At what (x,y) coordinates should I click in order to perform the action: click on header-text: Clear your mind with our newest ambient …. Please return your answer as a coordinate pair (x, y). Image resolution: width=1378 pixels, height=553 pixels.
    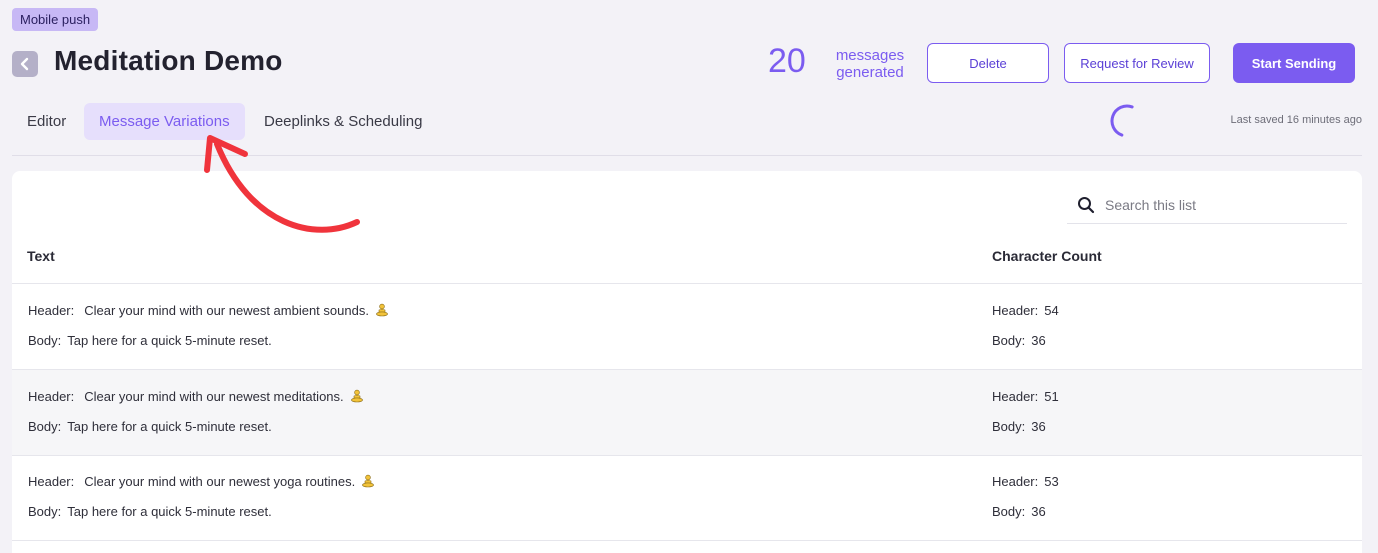
    Looking at the image, I should click on (226, 310).